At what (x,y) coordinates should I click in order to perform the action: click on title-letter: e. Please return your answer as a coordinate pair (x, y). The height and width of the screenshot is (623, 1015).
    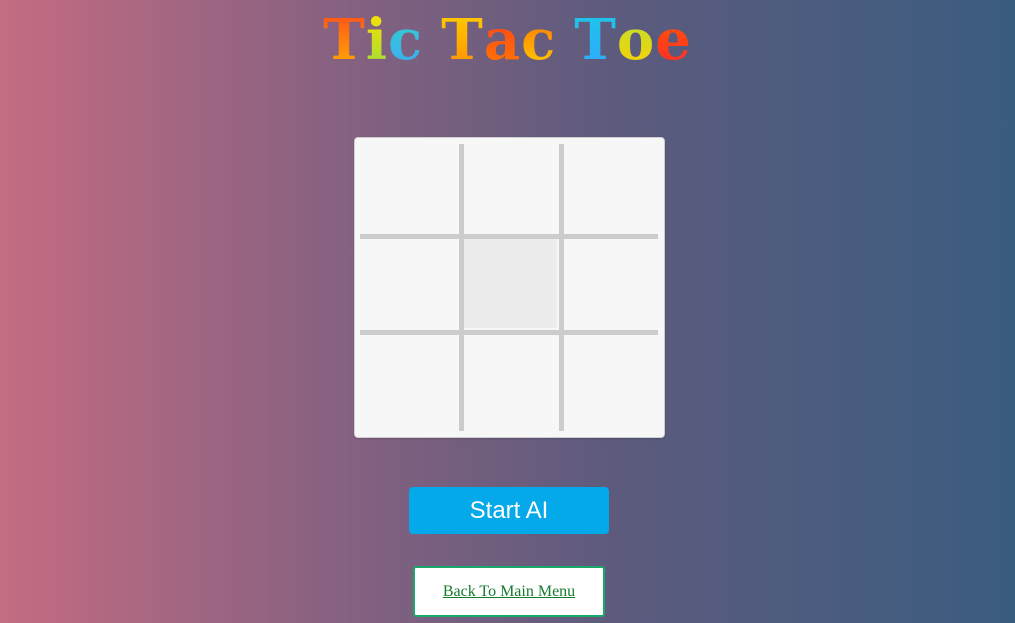
    Looking at the image, I should click on (673, 40).